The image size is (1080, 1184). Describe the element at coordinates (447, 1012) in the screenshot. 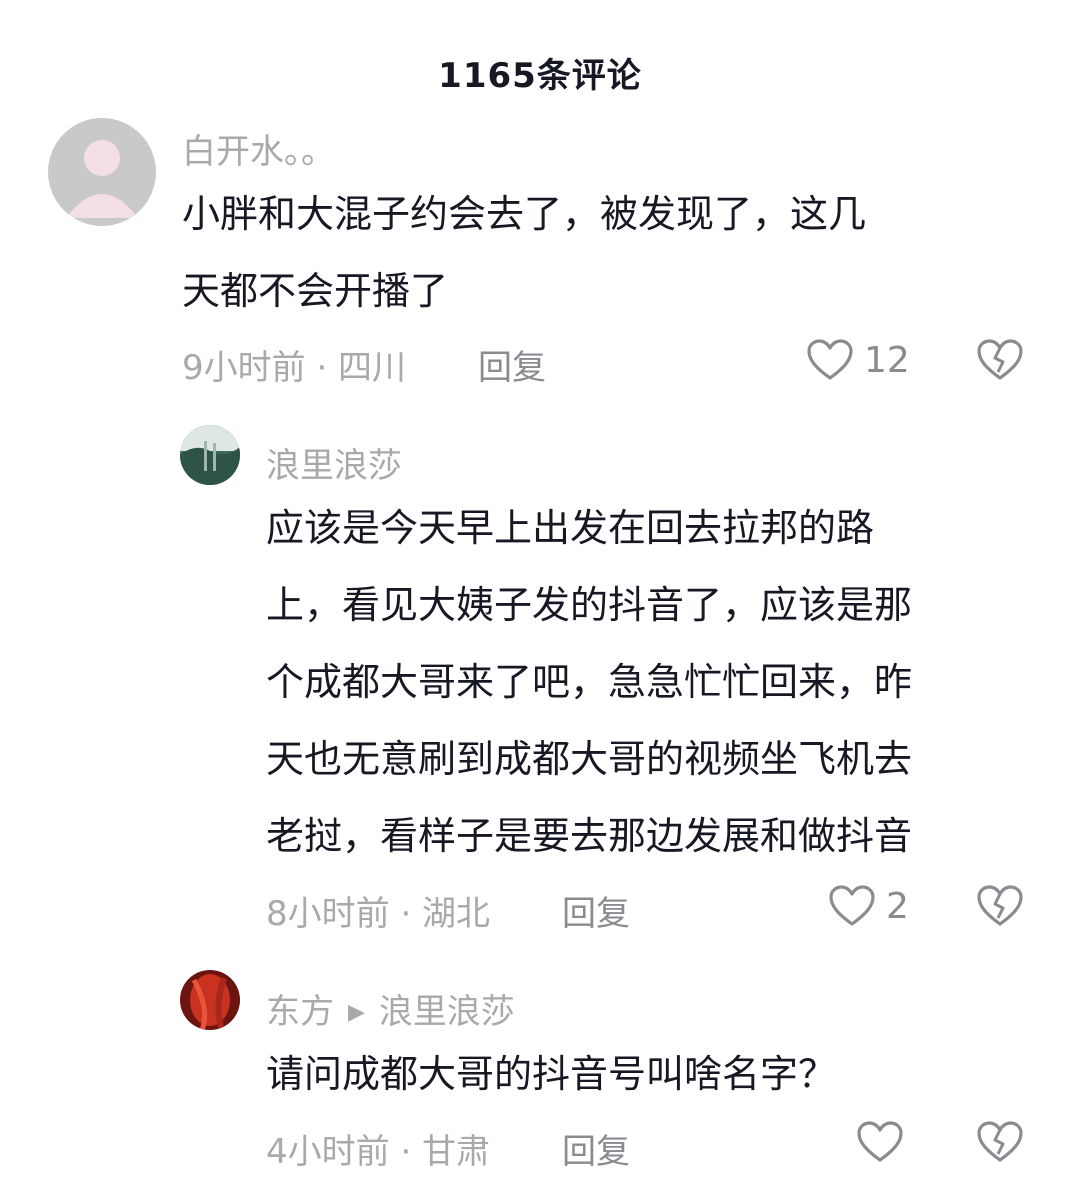

I see `reply-to-author: 浪里浪莎` at that location.